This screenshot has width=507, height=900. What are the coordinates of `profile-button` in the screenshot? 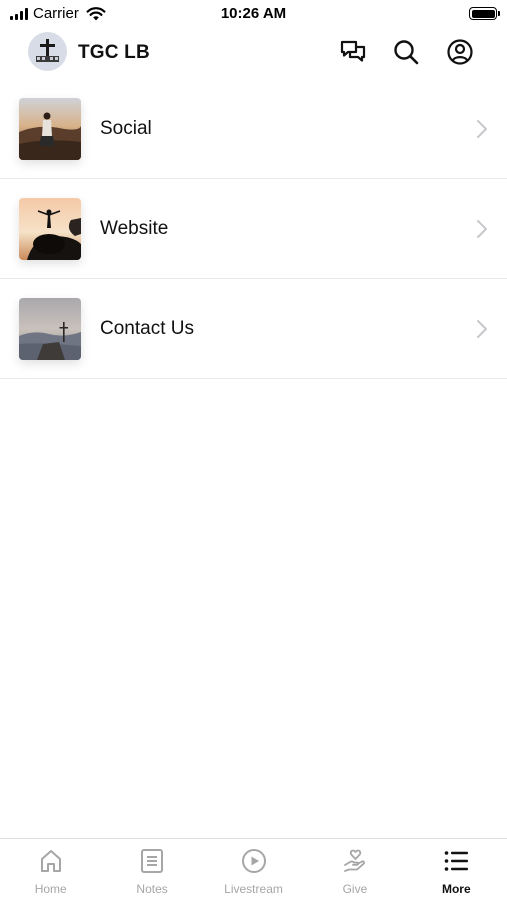 It's located at (460, 52).